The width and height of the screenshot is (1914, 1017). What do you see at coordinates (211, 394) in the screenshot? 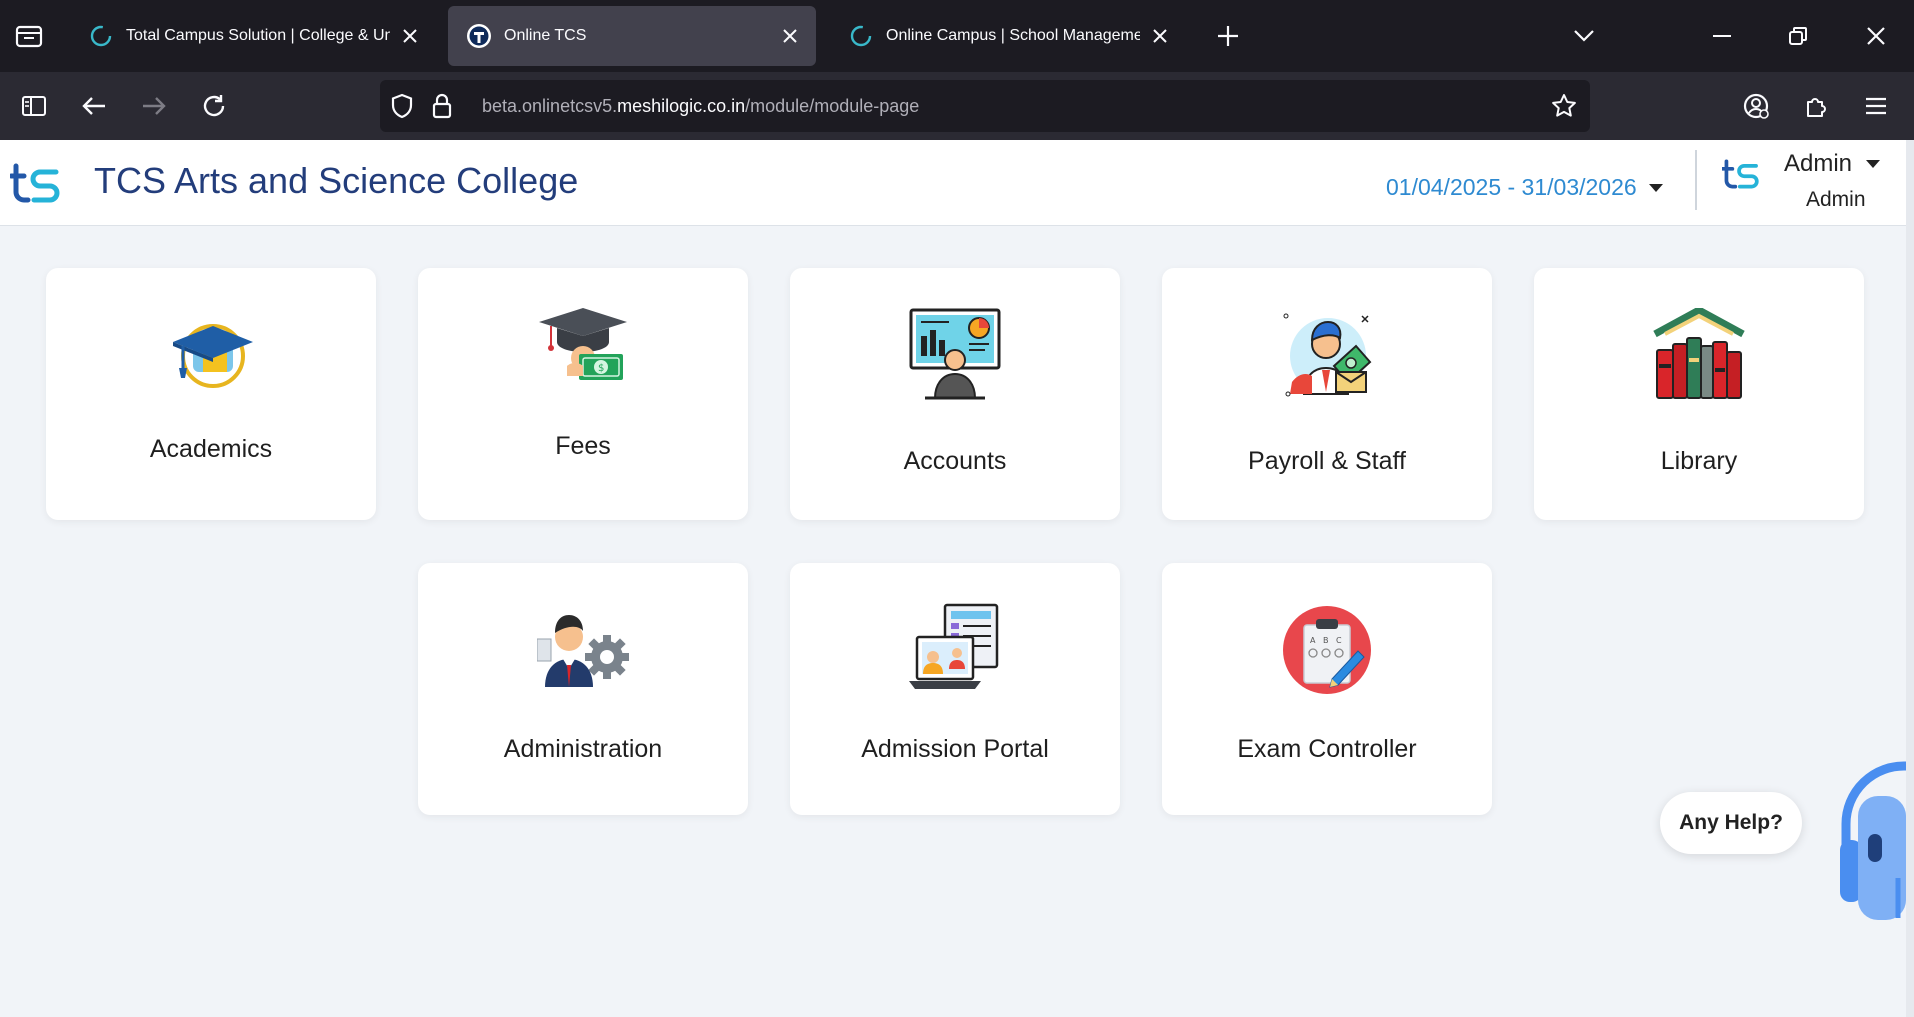
I see `module-card-academics: Academics` at bounding box center [211, 394].